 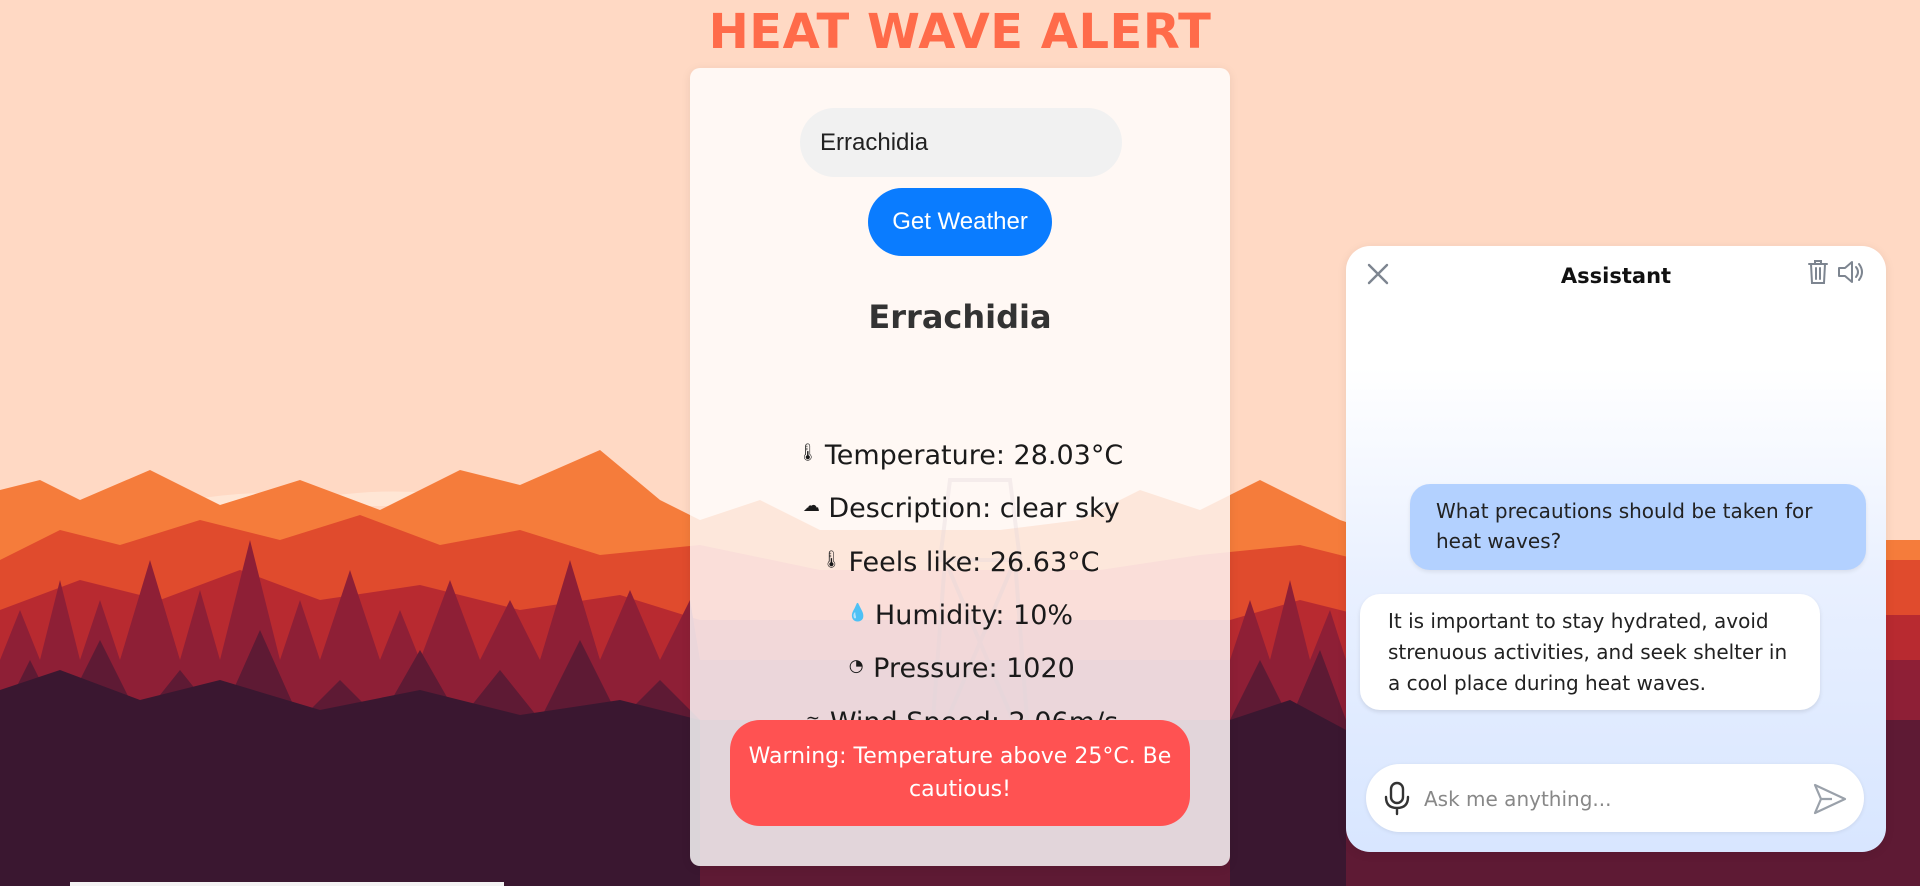 I want to click on stat-text: Pressure: 1020, so click(x=974, y=668).